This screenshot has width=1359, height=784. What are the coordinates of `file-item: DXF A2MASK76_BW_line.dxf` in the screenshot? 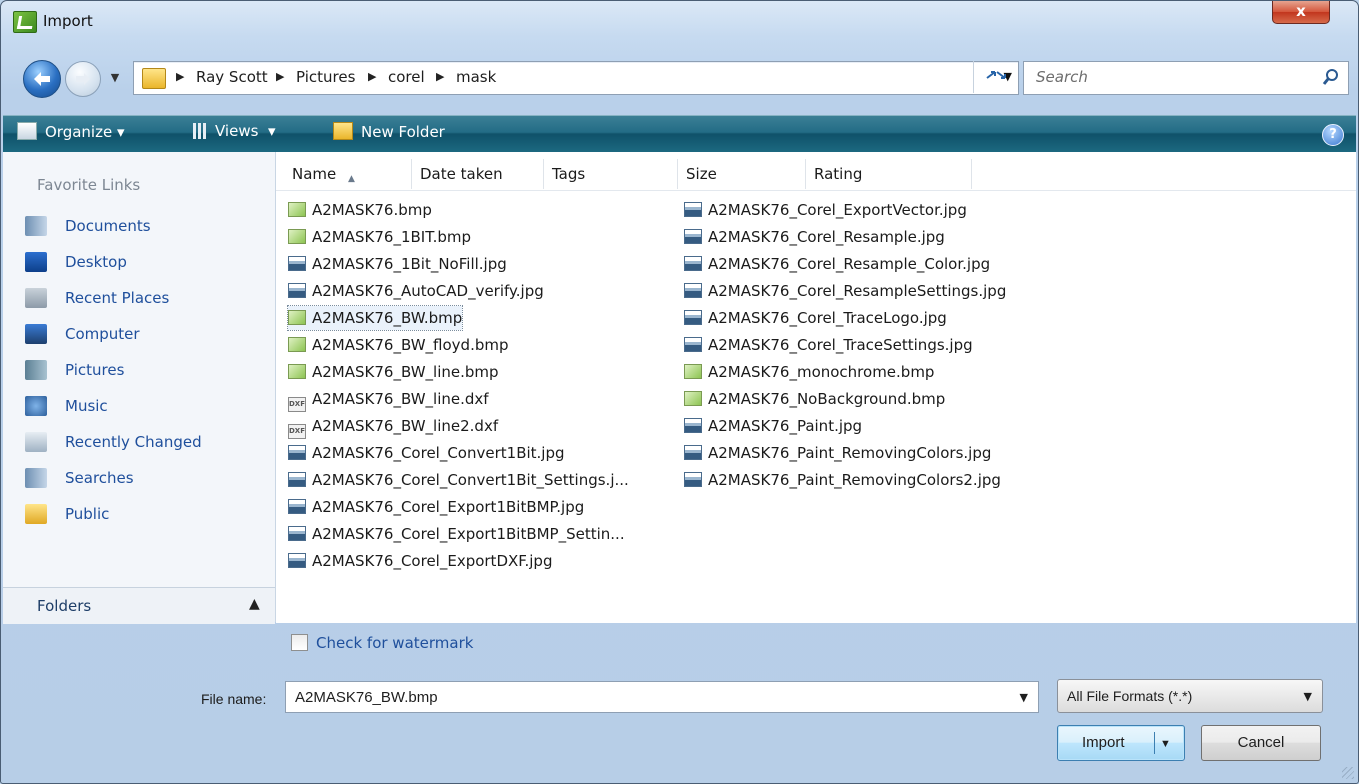 It's located at (388, 399).